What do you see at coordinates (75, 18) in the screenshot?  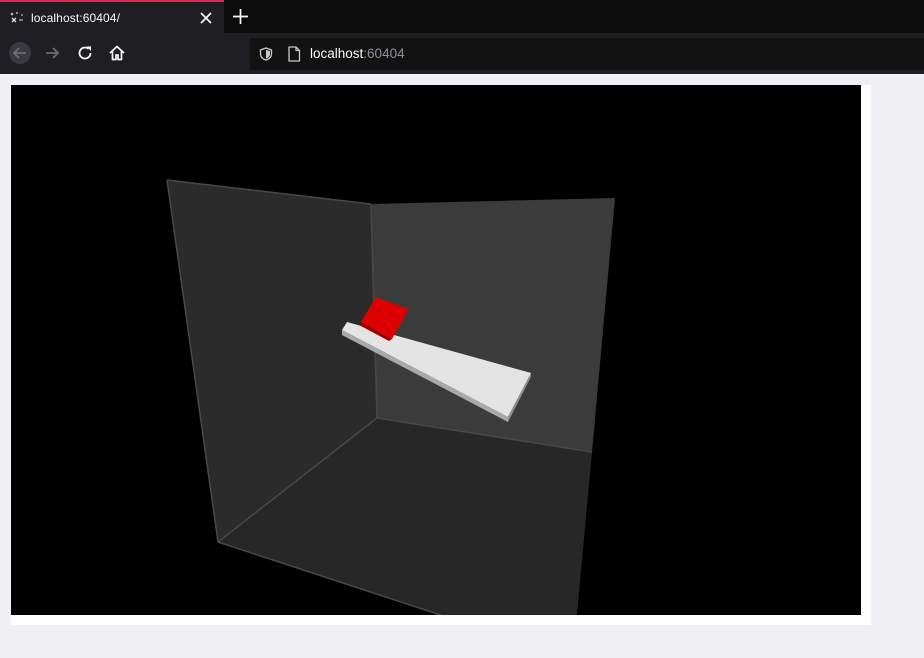 I see `tab-title: localhost:60404/` at bounding box center [75, 18].